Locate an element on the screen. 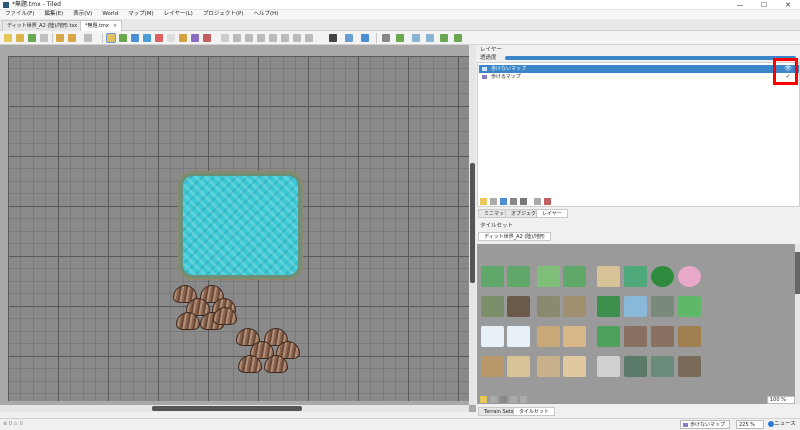  menu-layer: レイヤー(L) is located at coordinates (178, 14).